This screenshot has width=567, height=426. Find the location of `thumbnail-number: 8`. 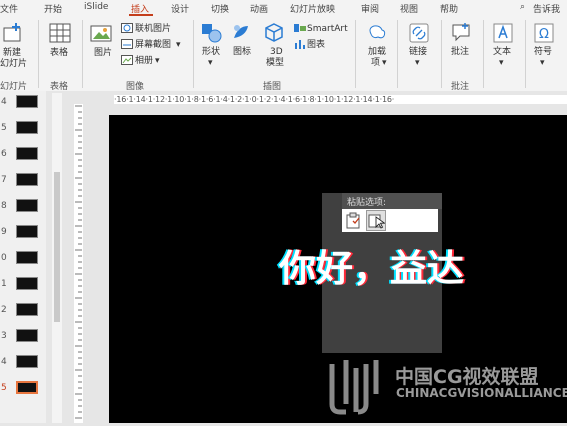

thumbnail-number: 8 is located at coordinates (4, 206).